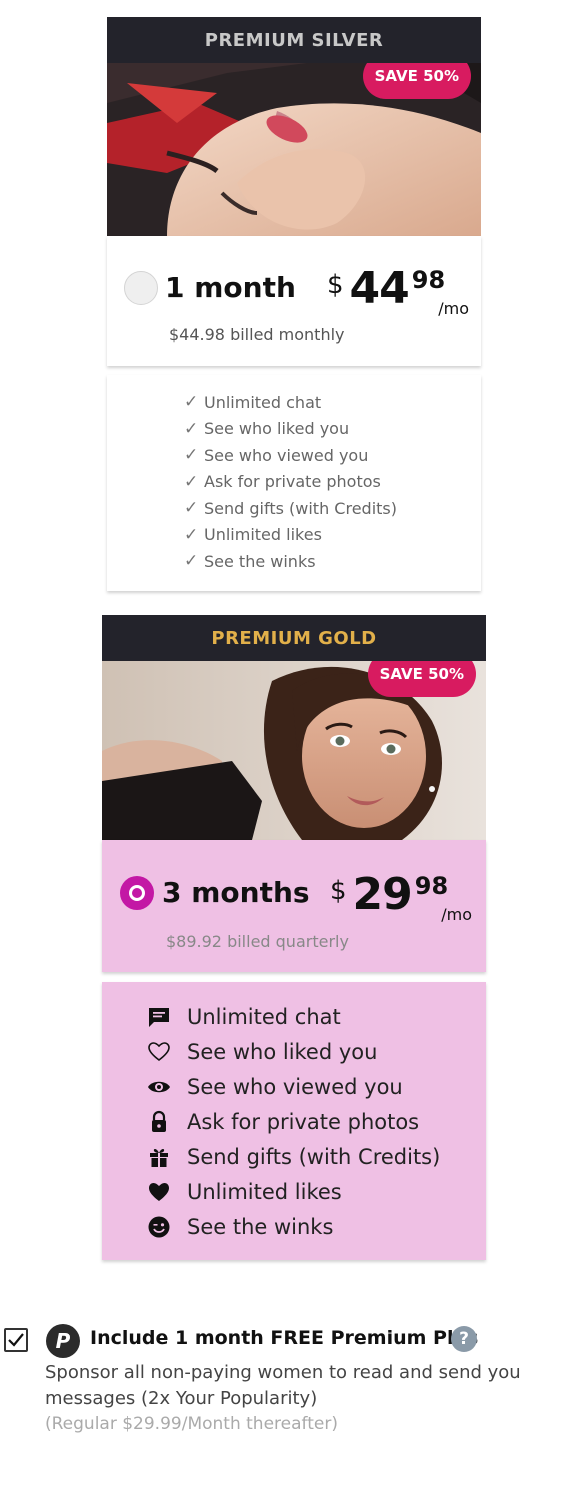  Describe the element at coordinates (167, 1087) in the screenshot. I see `eye-icon` at that location.